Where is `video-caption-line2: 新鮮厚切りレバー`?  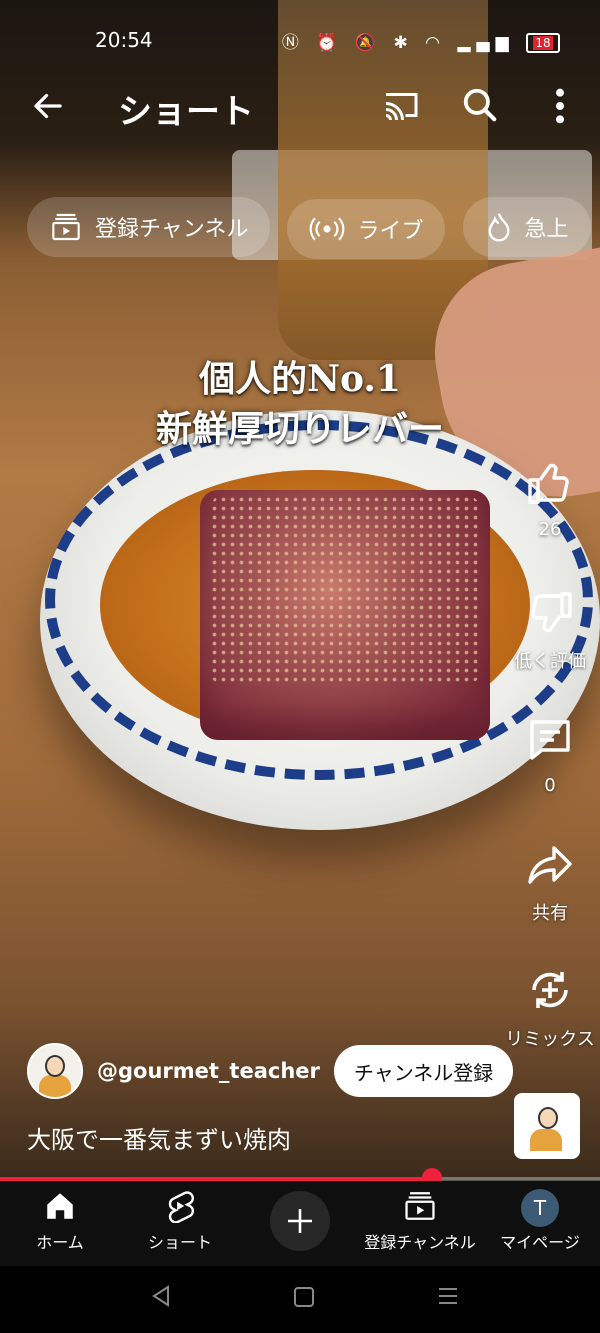
video-caption-line2: 新鮮厚切りレバー is located at coordinates (299, 429).